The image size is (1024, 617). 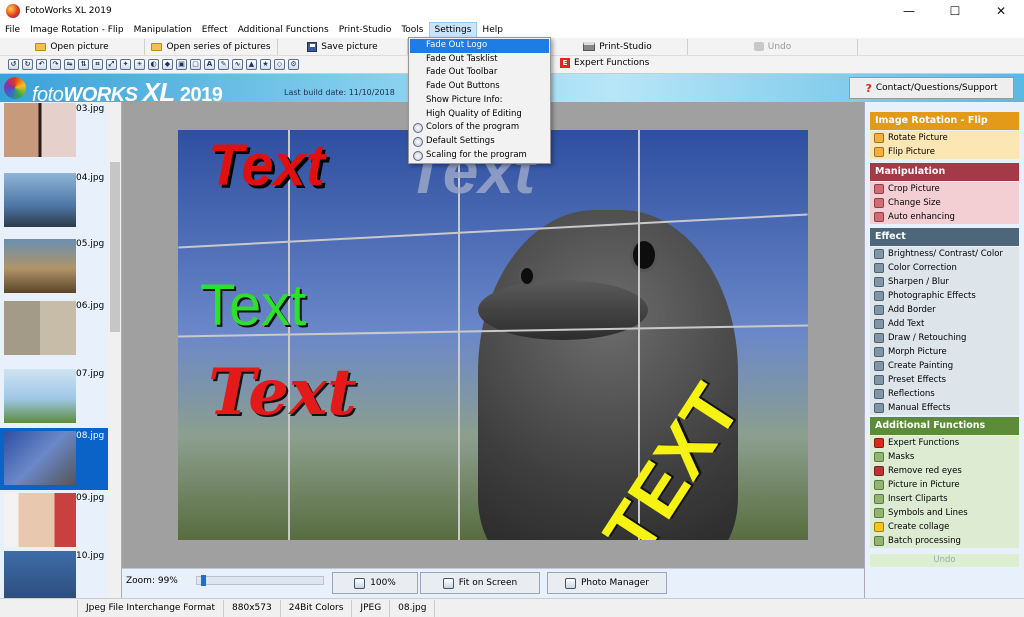 What do you see at coordinates (211, 46) in the screenshot?
I see `open-series-button: Open series of pictures` at bounding box center [211, 46].